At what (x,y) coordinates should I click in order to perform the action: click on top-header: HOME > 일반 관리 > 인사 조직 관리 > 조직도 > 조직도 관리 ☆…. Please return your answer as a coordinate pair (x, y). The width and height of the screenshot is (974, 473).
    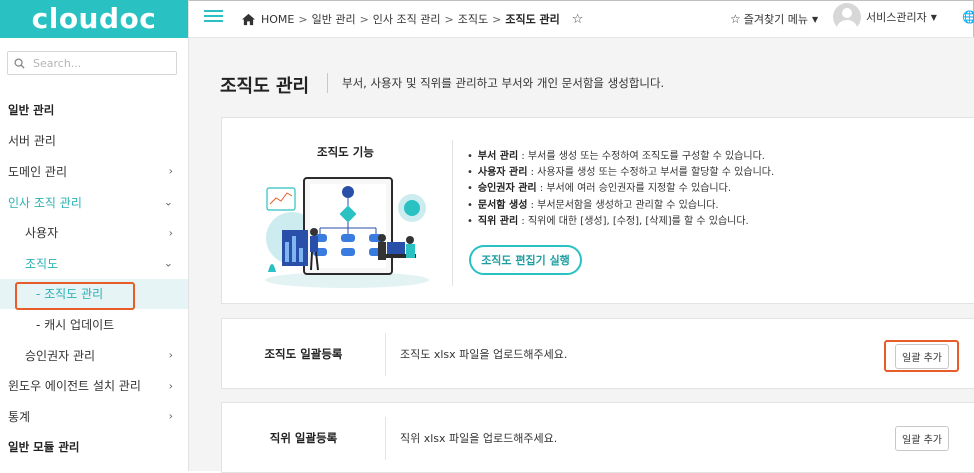
    Looking at the image, I should click on (581, 19).